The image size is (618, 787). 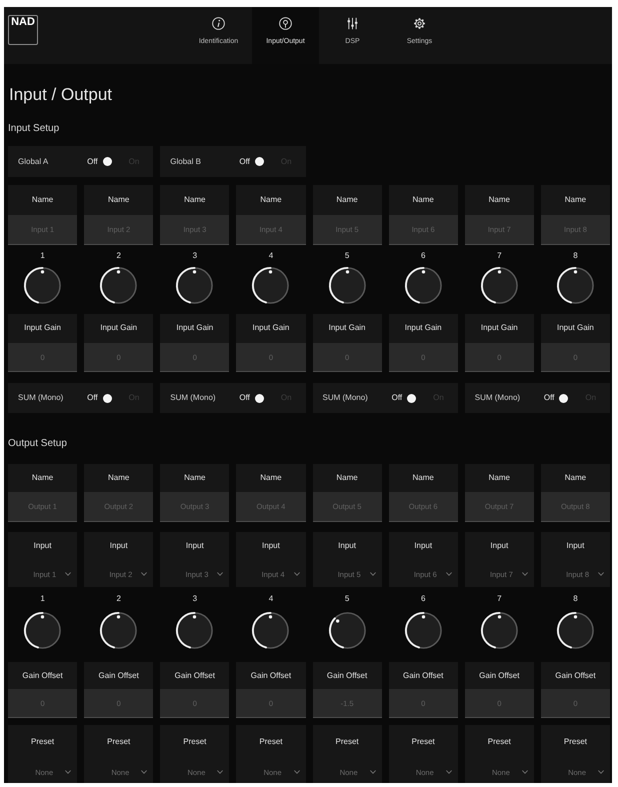 What do you see at coordinates (423, 599) in the screenshot?
I see `channel-number: 6` at bounding box center [423, 599].